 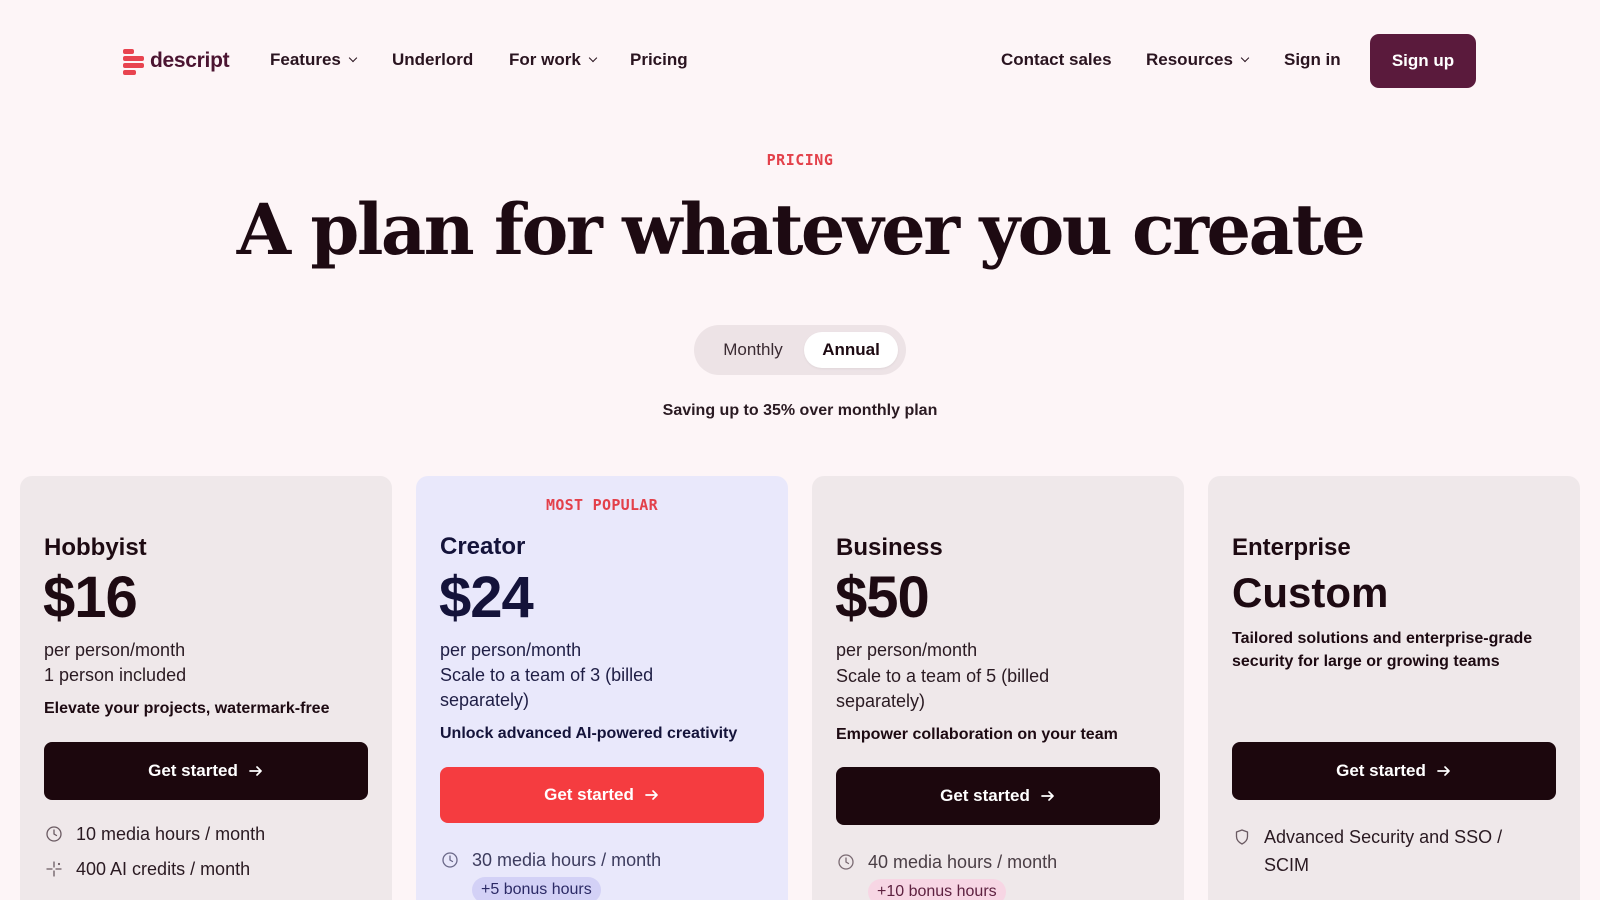 I want to click on descript-logo: descript, so click(x=176, y=61).